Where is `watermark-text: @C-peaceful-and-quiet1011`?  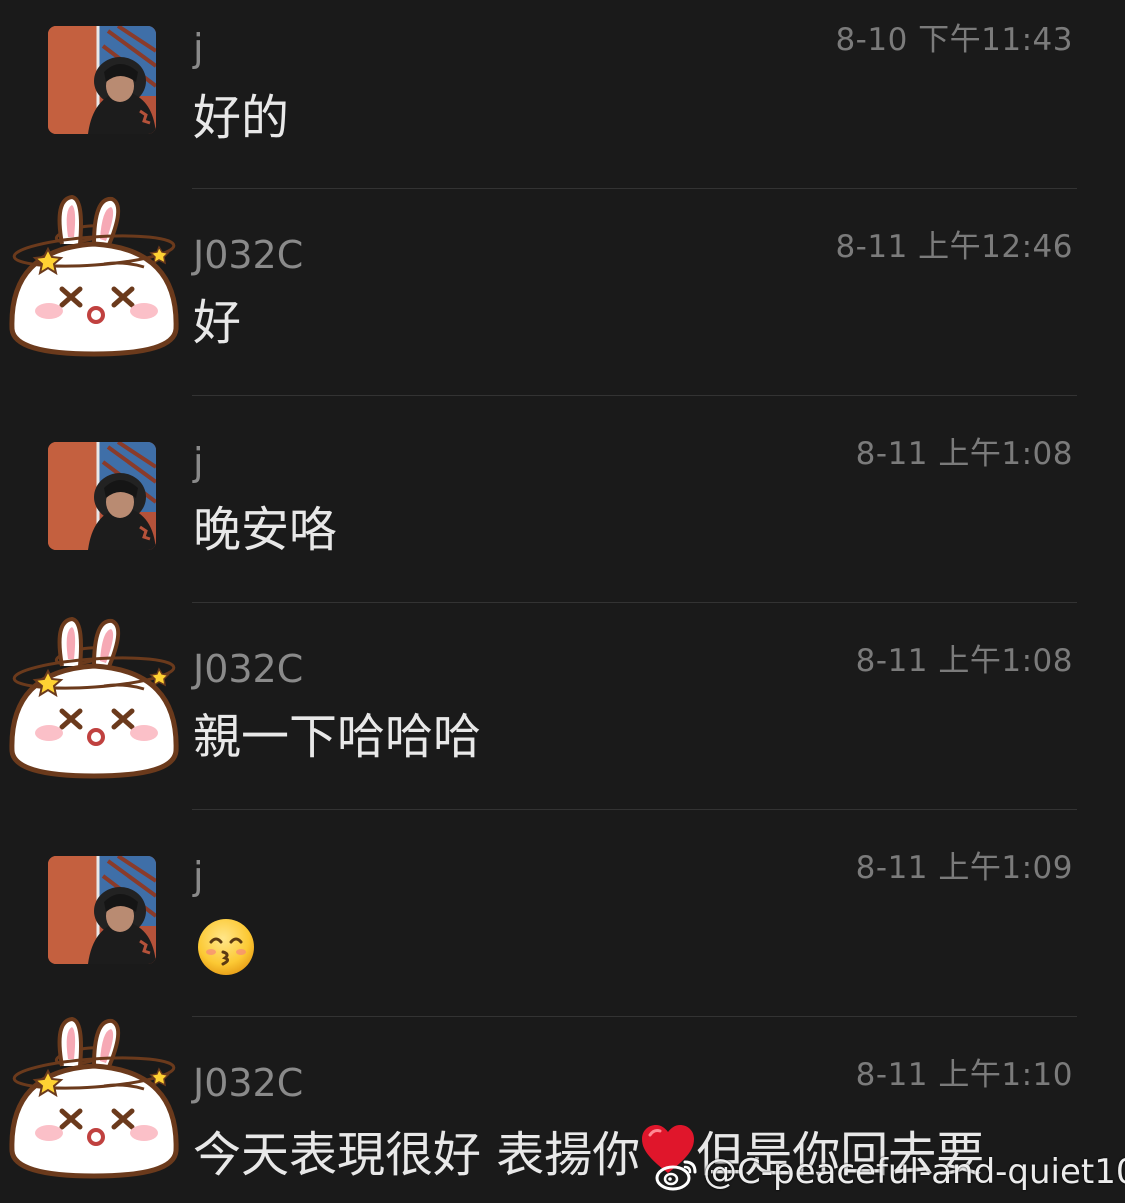 watermark-text: @C-peaceful-and-quiet1011 is located at coordinates (914, 1172).